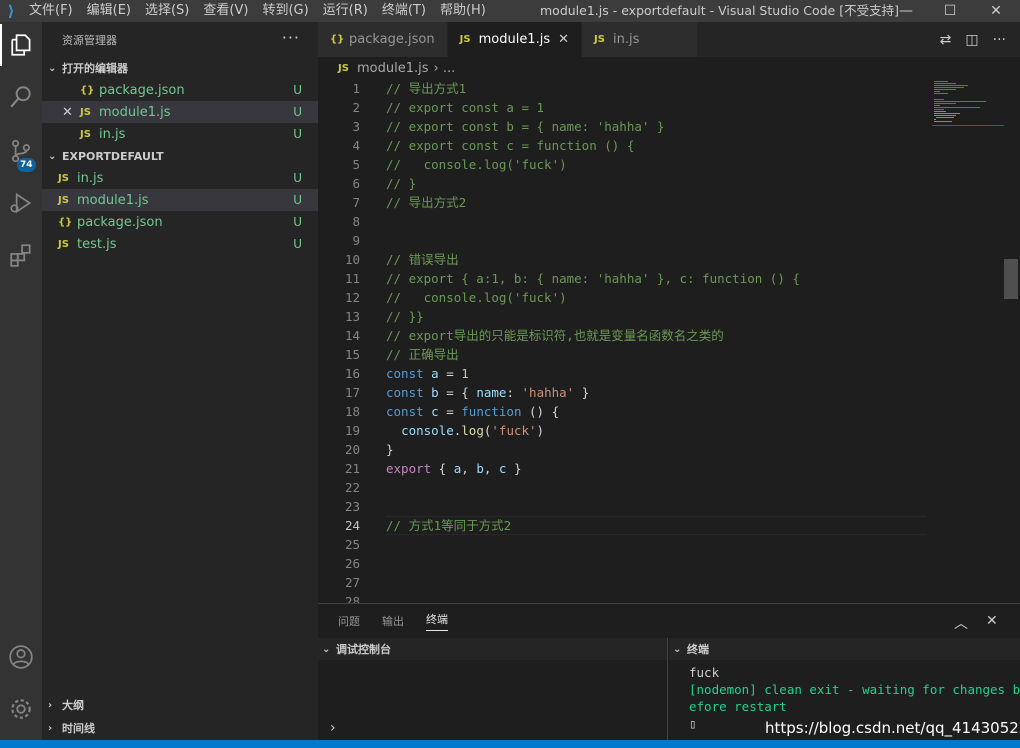 The image size is (1020, 748). What do you see at coordinates (906, 11) in the screenshot?
I see `minimize-icon: —` at bounding box center [906, 11].